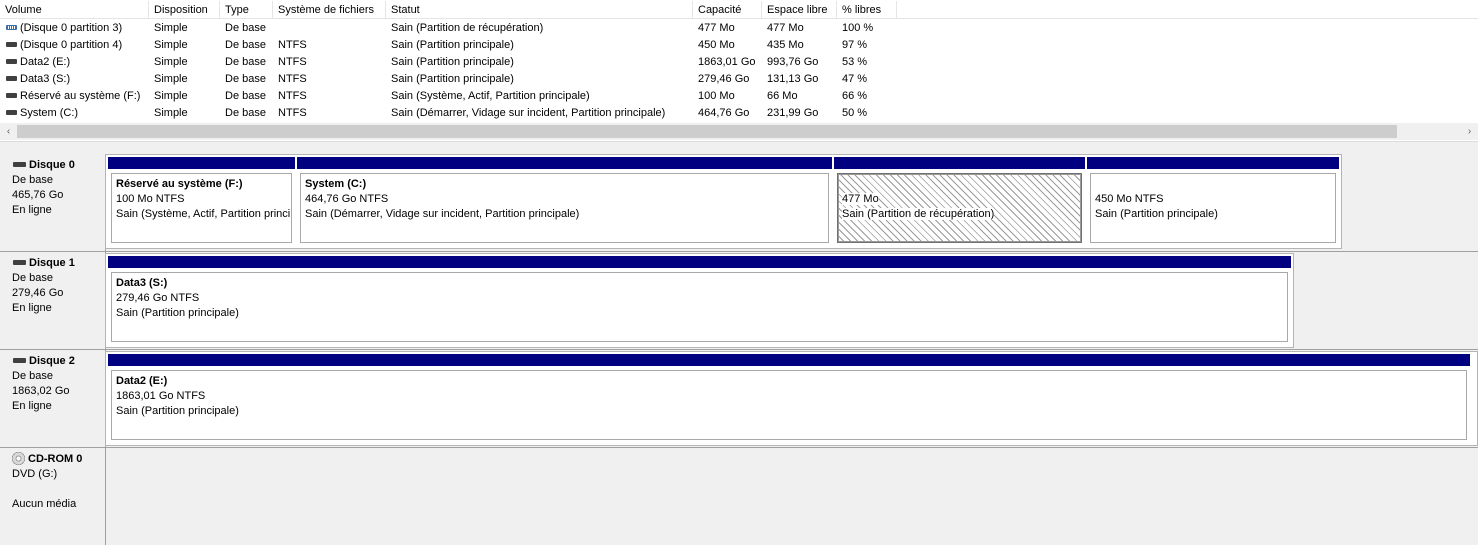 The height and width of the screenshot is (545, 1478). Describe the element at coordinates (38, 195) in the screenshot. I see `disk-size: 465,76 Go` at that location.